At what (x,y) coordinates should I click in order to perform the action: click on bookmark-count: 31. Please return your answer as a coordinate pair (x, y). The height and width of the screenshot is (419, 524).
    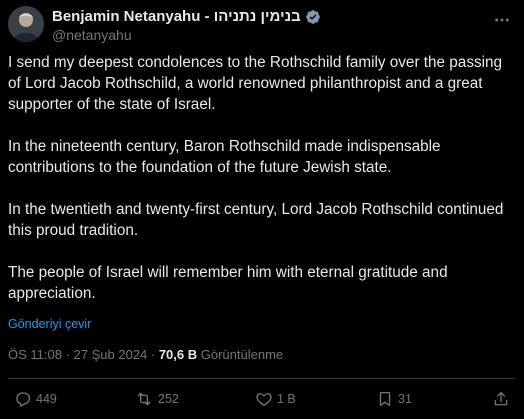
    Looking at the image, I should click on (405, 399).